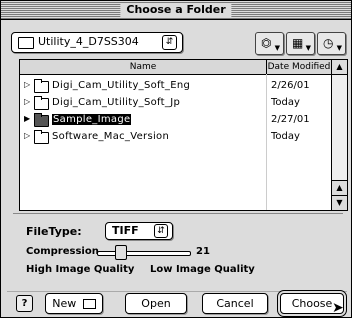 The image size is (352, 318). What do you see at coordinates (299, 67) in the screenshot?
I see `column-header-date: Date Modified` at bounding box center [299, 67].